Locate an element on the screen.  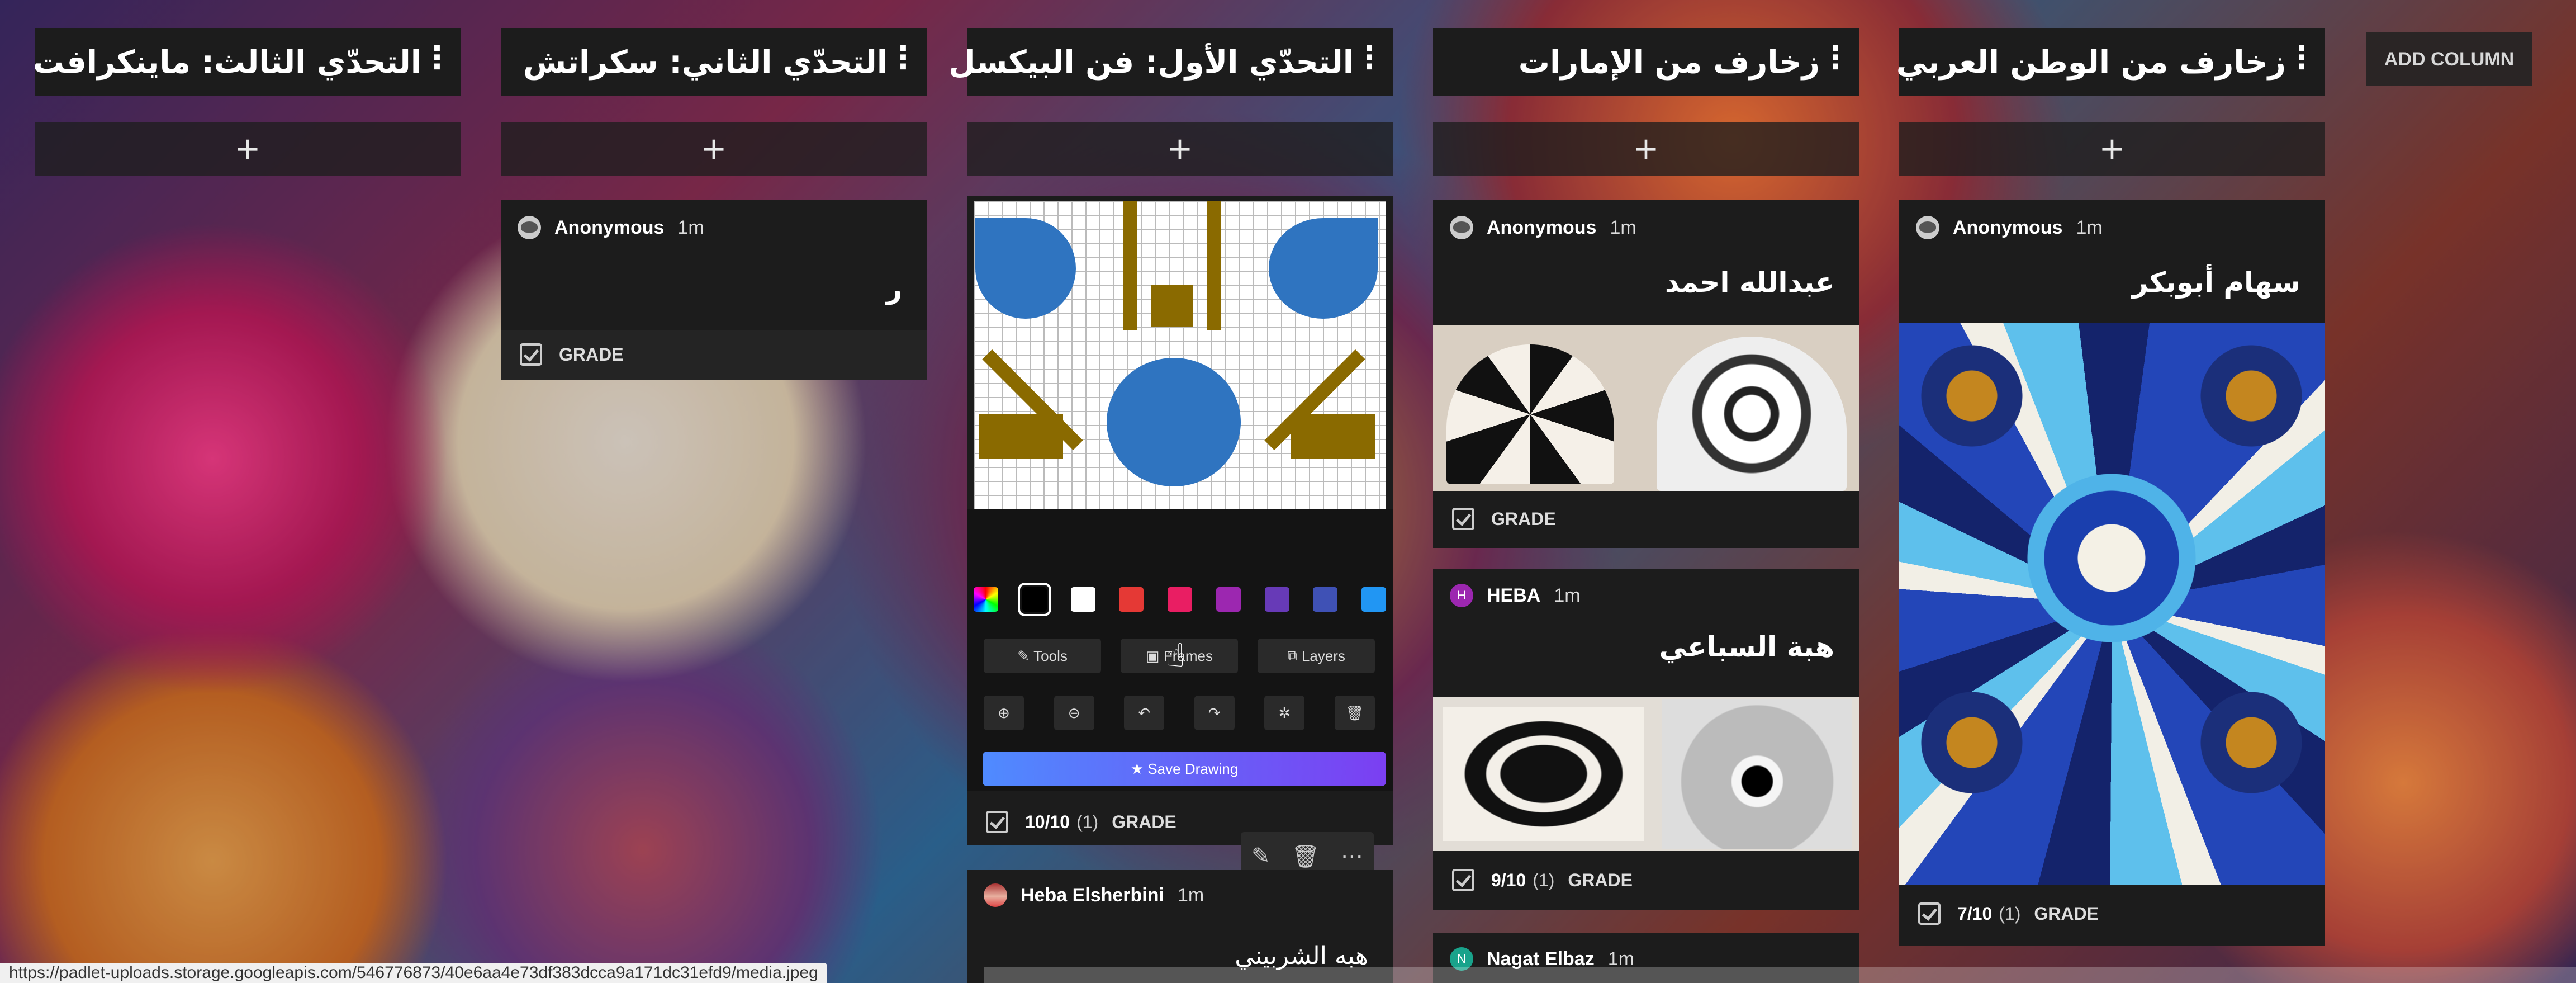
post-author: Nagat Elbaz is located at coordinates (1541, 959).